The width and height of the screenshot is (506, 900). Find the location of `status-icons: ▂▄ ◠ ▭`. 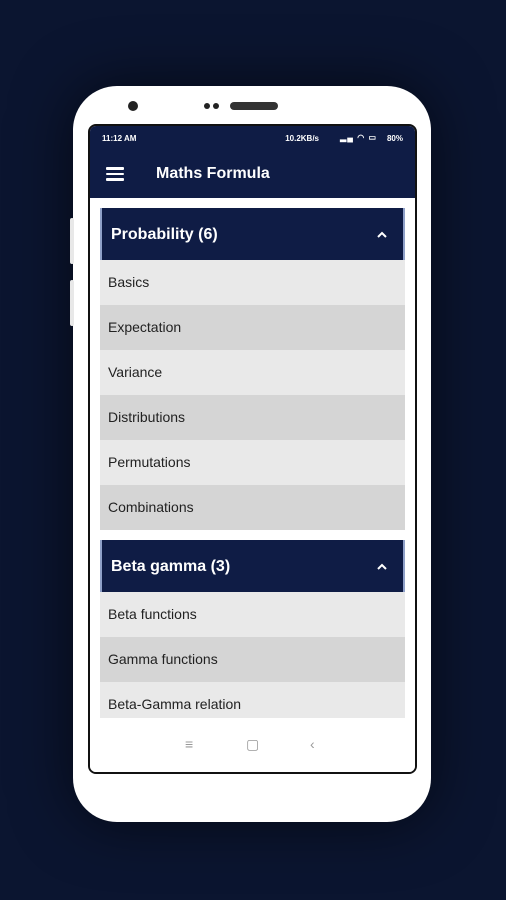

status-icons: ▂▄ ◠ ▭ is located at coordinates (358, 137).